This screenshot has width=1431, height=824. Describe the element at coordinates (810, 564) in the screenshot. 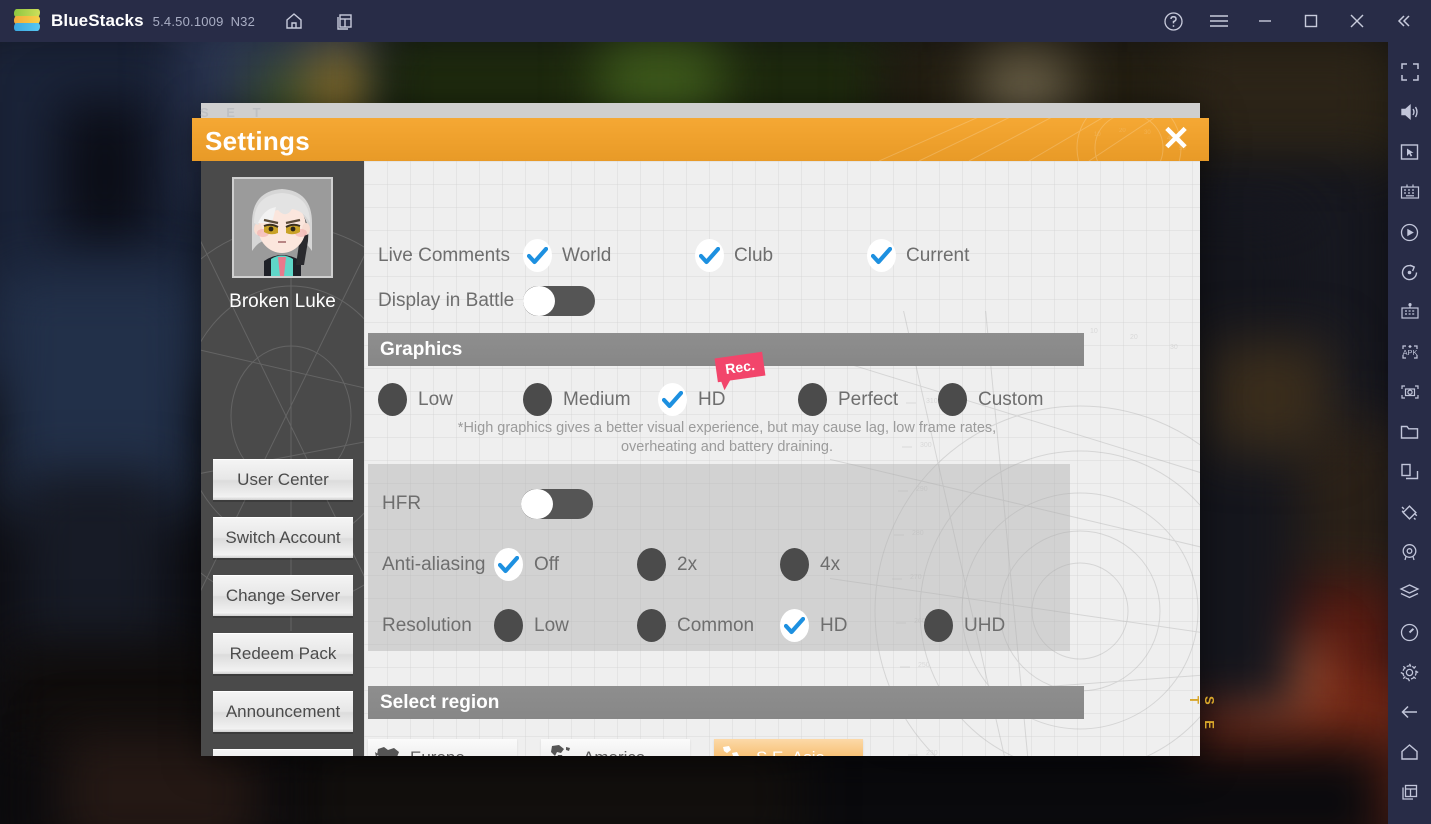

I see `radio-aa-4x: 4x` at that location.